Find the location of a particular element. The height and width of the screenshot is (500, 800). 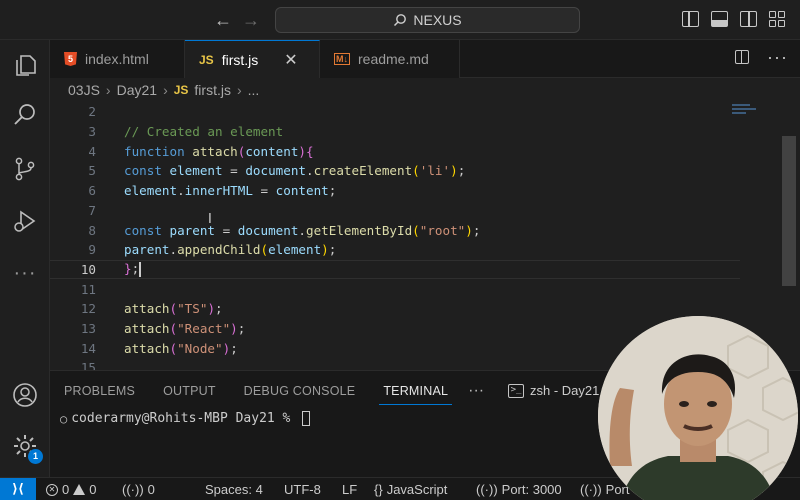

tab-label: readme.md is located at coordinates (393, 59).